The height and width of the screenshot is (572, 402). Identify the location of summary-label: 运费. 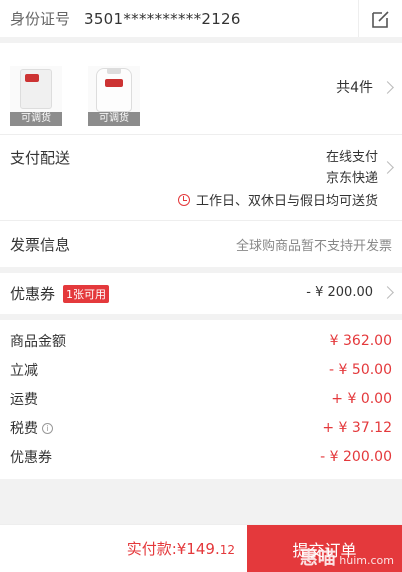
(24, 399).